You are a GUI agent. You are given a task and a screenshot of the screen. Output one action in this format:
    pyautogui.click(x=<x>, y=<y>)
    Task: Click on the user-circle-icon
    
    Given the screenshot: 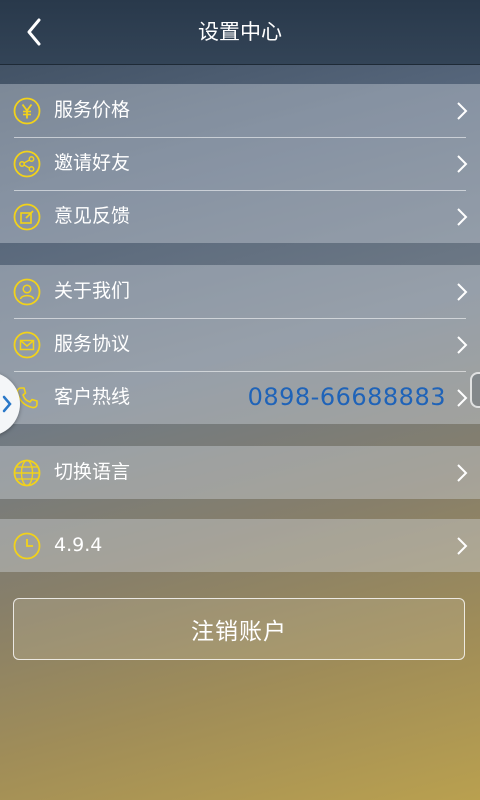 What is the action you would take?
    pyautogui.click(x=27, y=292)
    